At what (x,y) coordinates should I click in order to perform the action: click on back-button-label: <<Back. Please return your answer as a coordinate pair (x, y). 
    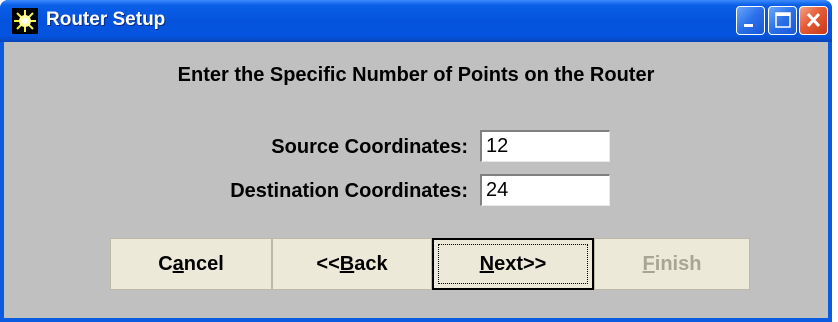
    Looking at the image, I should click on (352, 263).